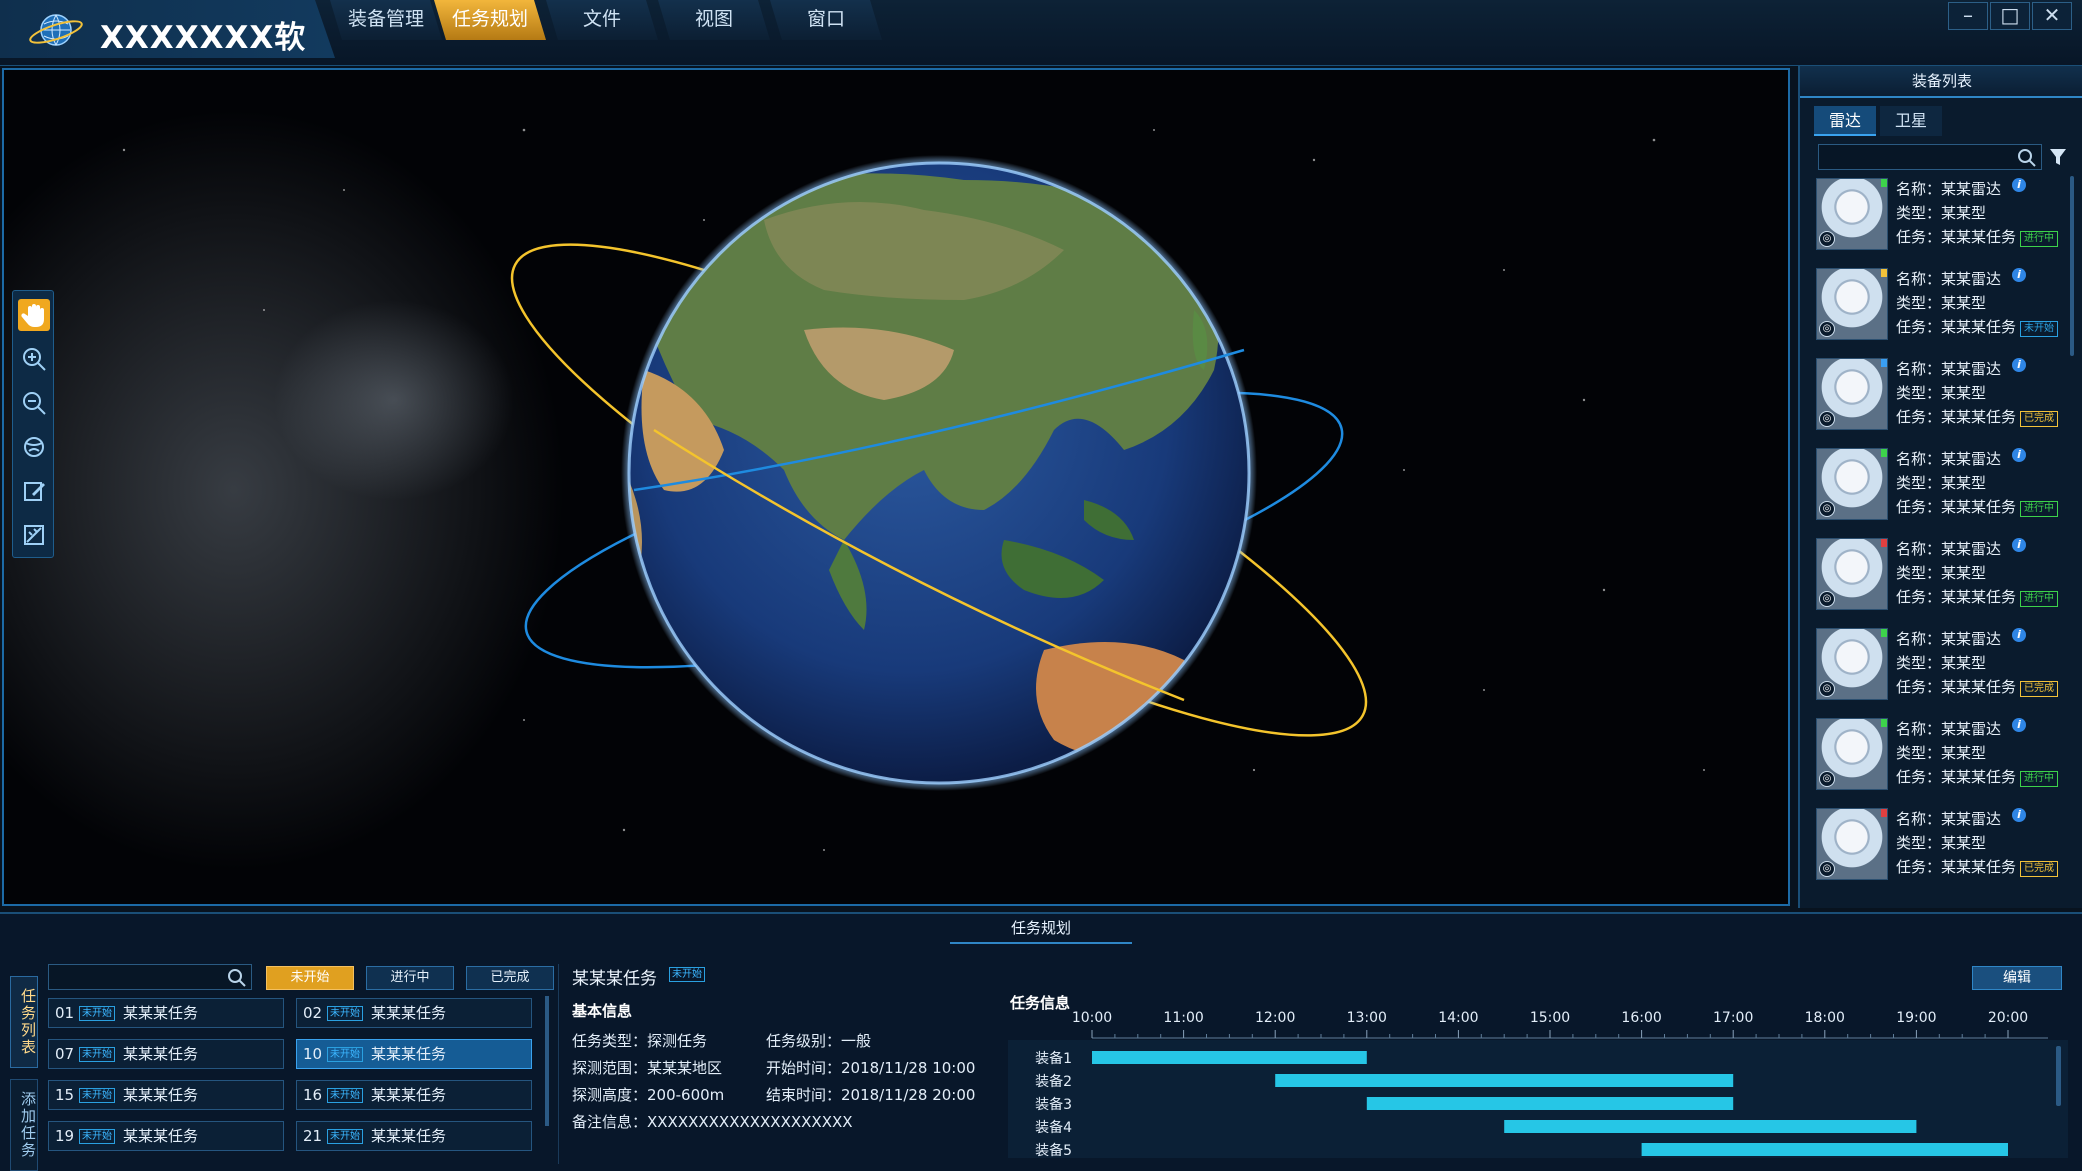 The image size is (2082, 1171). What do you see at coordinates (1930, 157) in the screenshot?
I see `equipment-search-input` at bounding box center [1930, 157].